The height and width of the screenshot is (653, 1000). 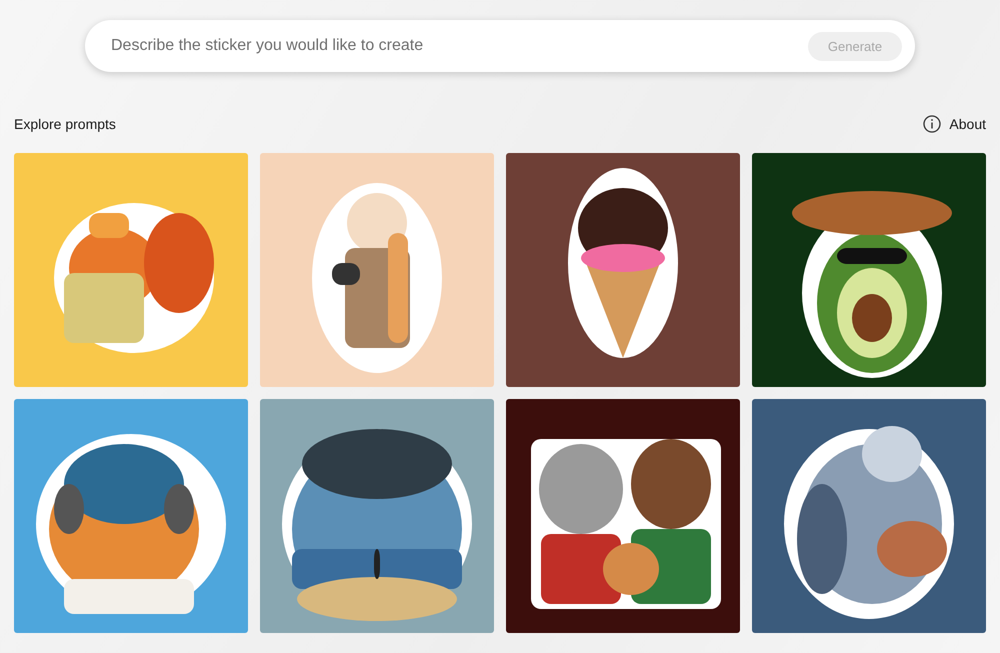 I want to click on about-link: About, so click(x=967, y=124).